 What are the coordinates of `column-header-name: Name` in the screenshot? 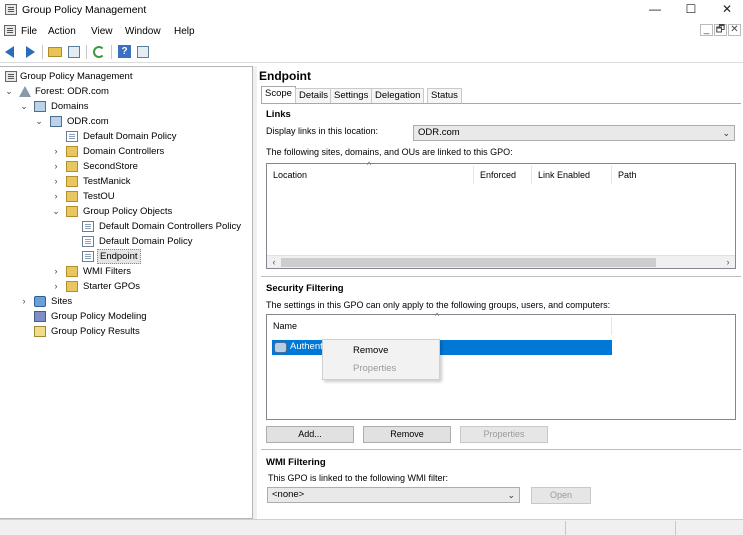 It's located at (439, 326).